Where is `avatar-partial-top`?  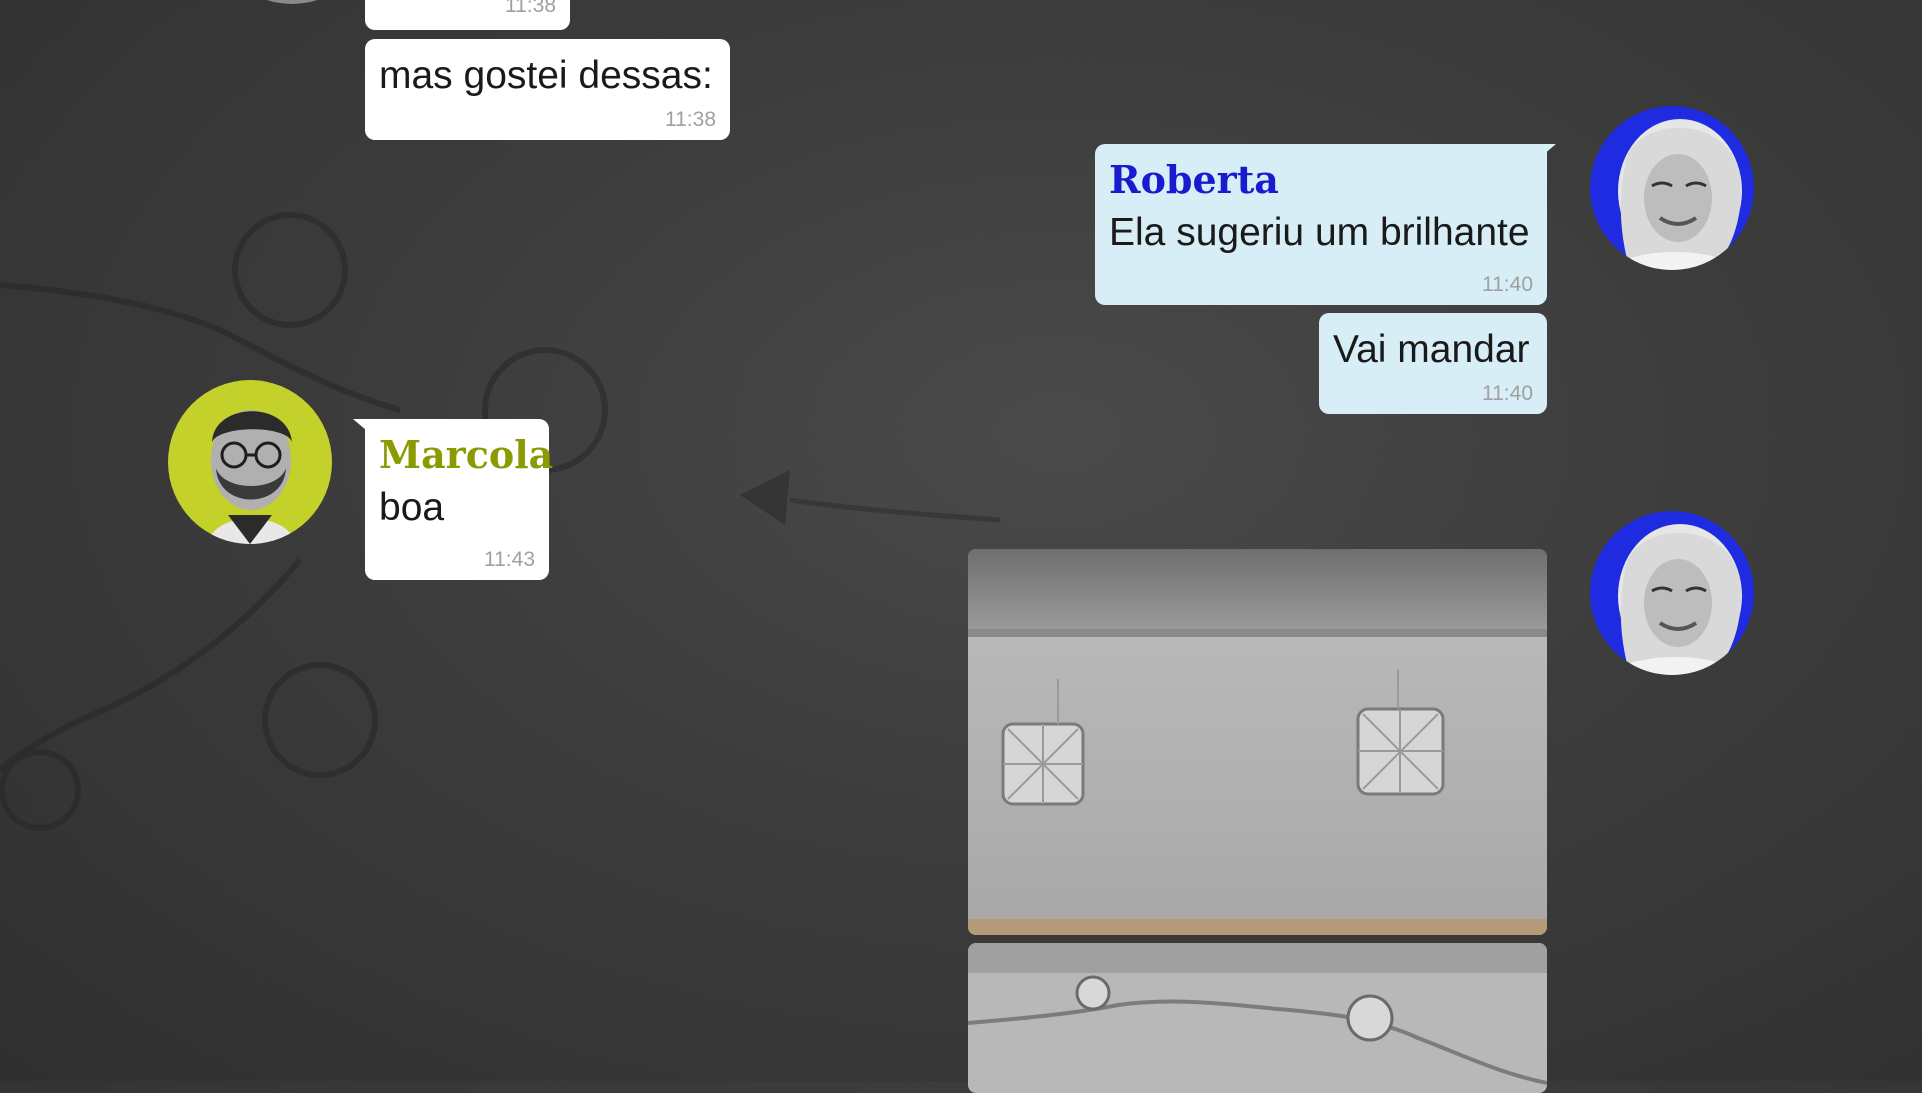 avatar-partial-top is located at coordinates (292, 2).